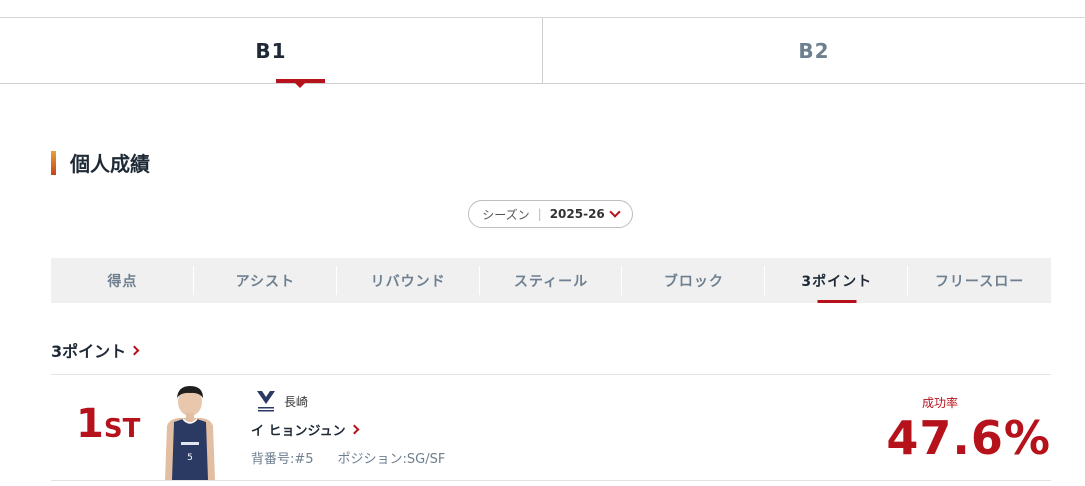 The image size is (1085, 486). I want to click on section-heading: 個人成績, so click(100, 162).